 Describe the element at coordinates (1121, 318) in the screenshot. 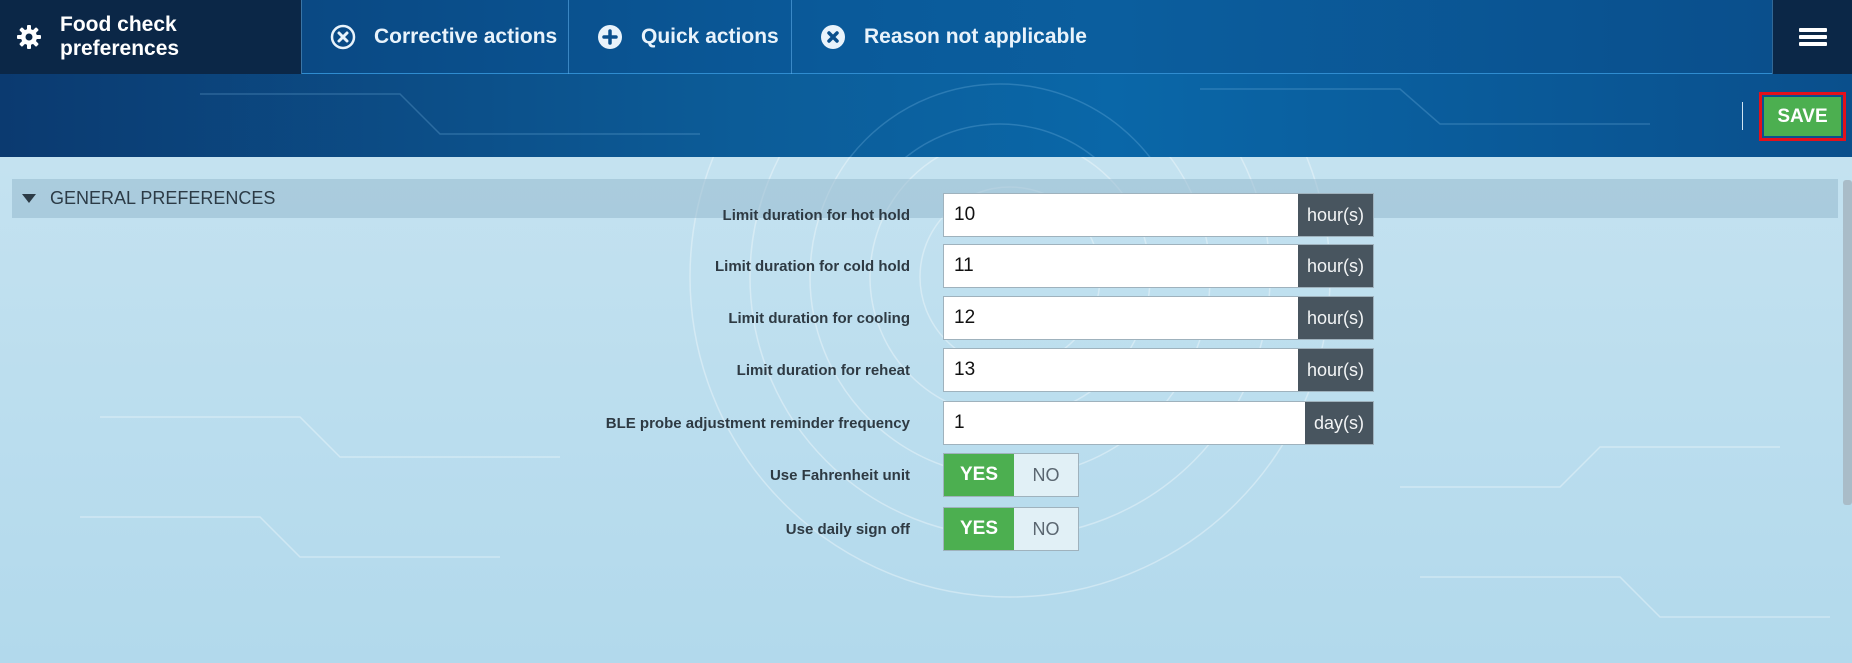

I see `cooling-duration-input` at that location.